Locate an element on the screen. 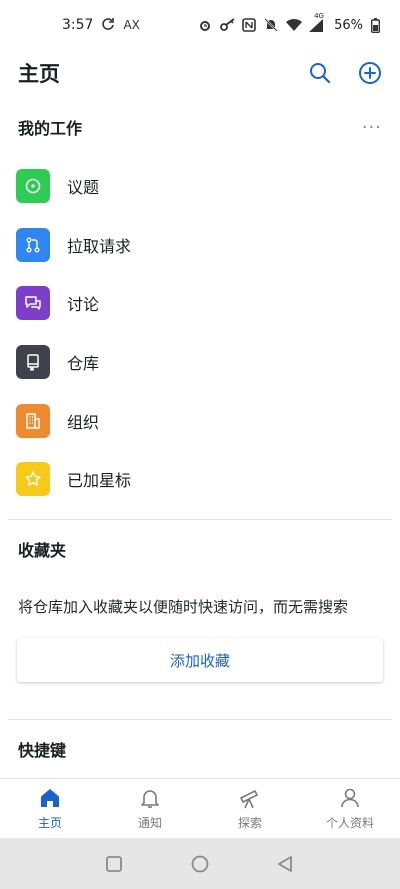 Image resolution: width=400 pixels, height=889 pixels. status-icons: 4G 56% is located at coordinates (289, 23).